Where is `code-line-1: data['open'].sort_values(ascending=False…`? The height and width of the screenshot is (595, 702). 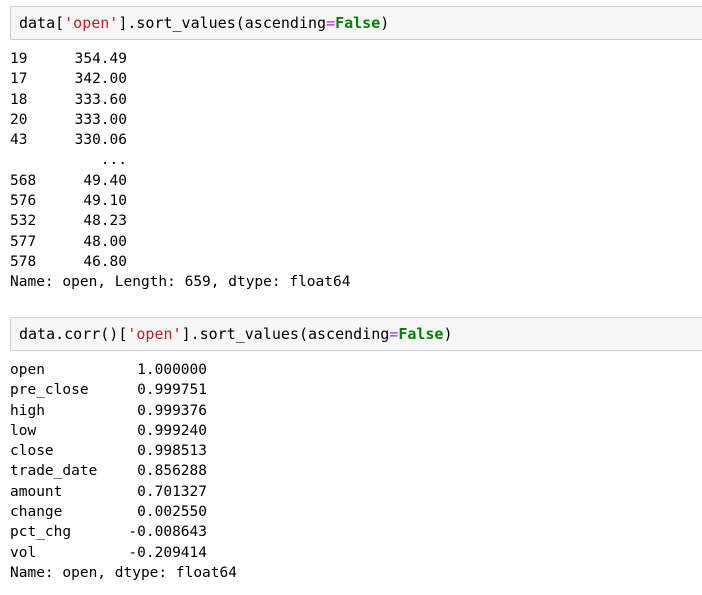
code-line-1: data['open'].sort_values(ascending=False… is located at coordinates (204, 23).